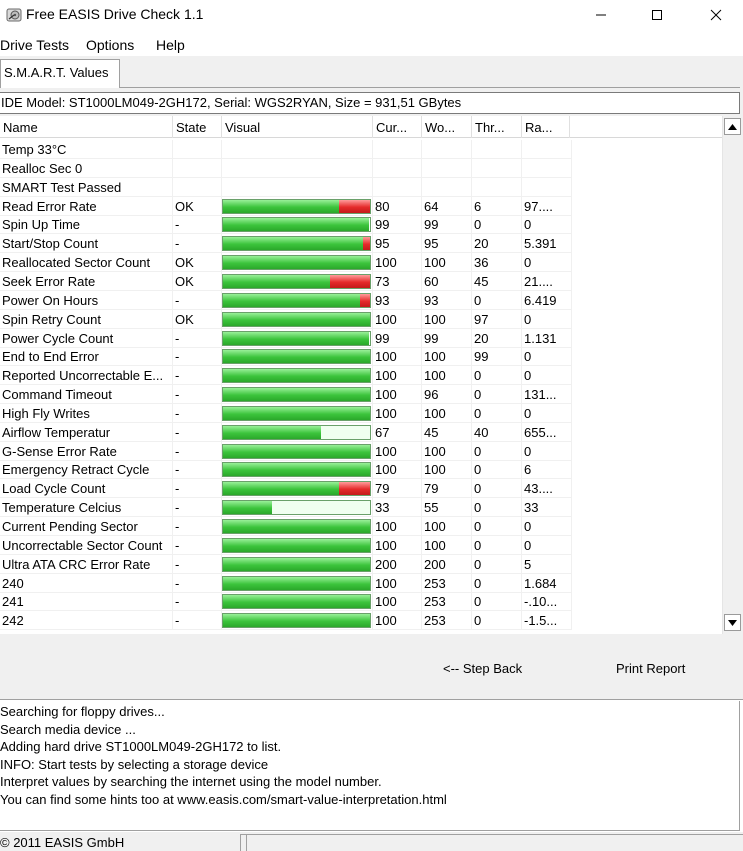 Image resolution: width=743 pixels, height=851 pixels. I want to click on table-row: Uncorrectable Sector Count -100 100 0 0, so click(286, 545).